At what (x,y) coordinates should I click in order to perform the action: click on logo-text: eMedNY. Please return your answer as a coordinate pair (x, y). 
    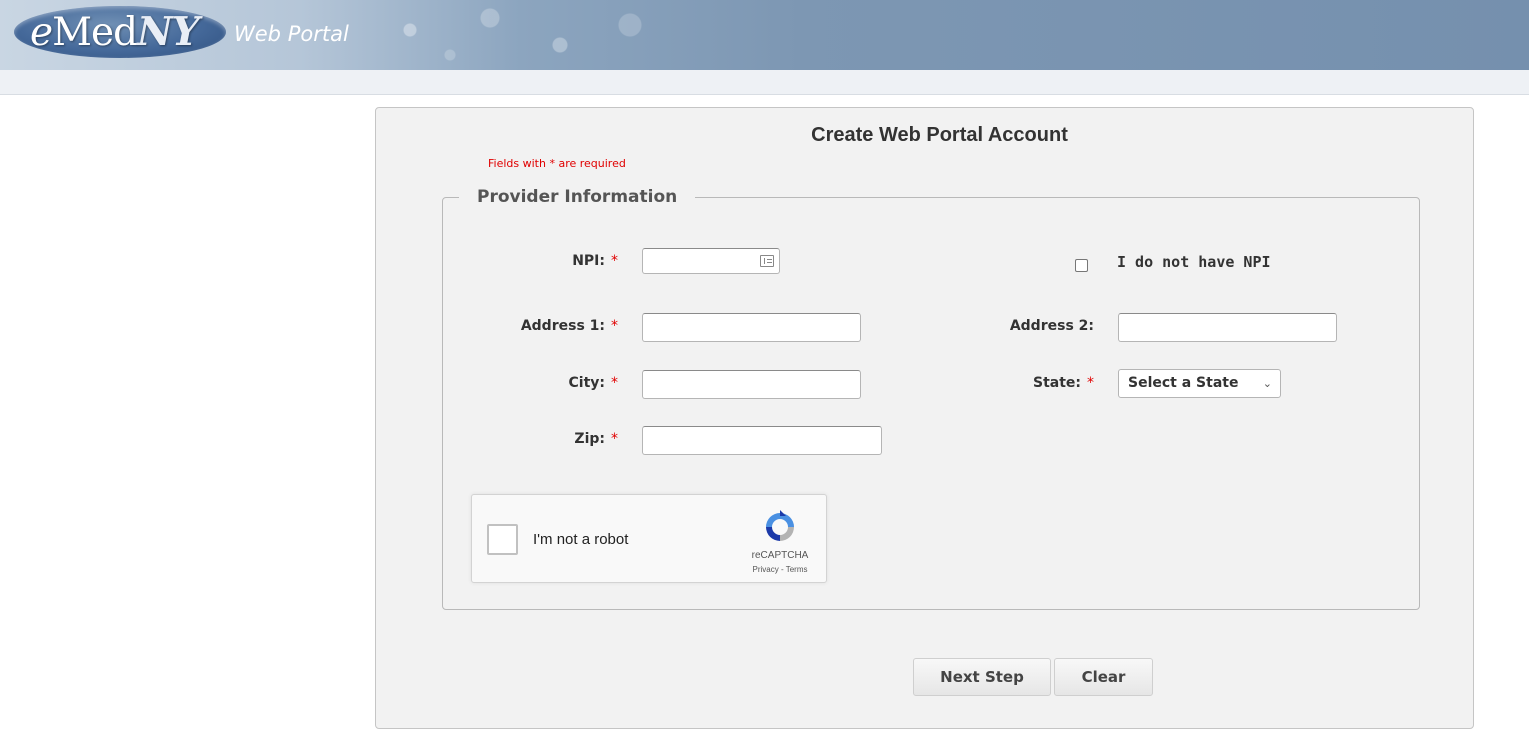
    Looking at the image, I should click on (115, 32).